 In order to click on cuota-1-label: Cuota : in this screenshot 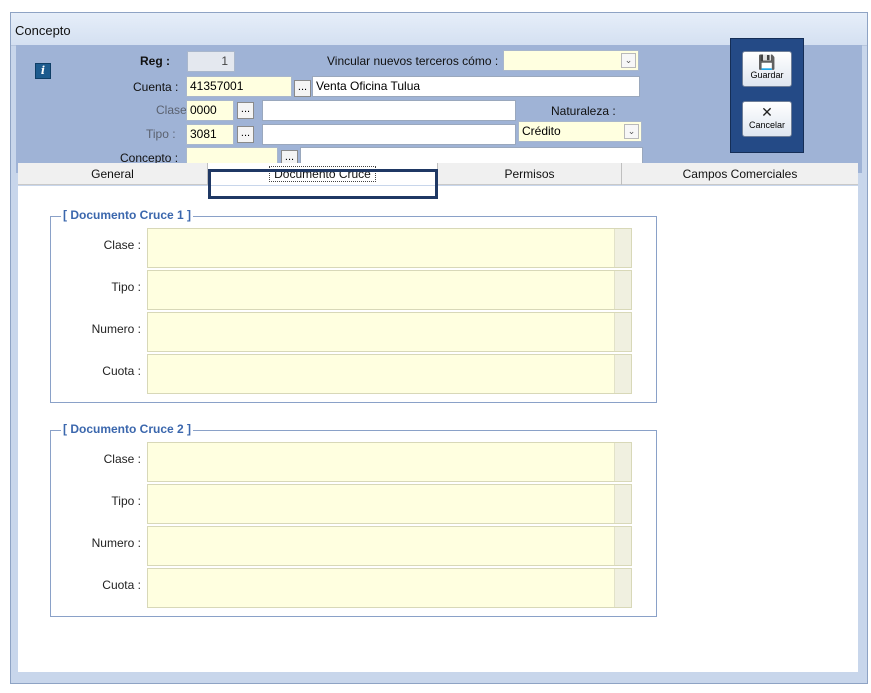, I will do `click(121, 371)`.